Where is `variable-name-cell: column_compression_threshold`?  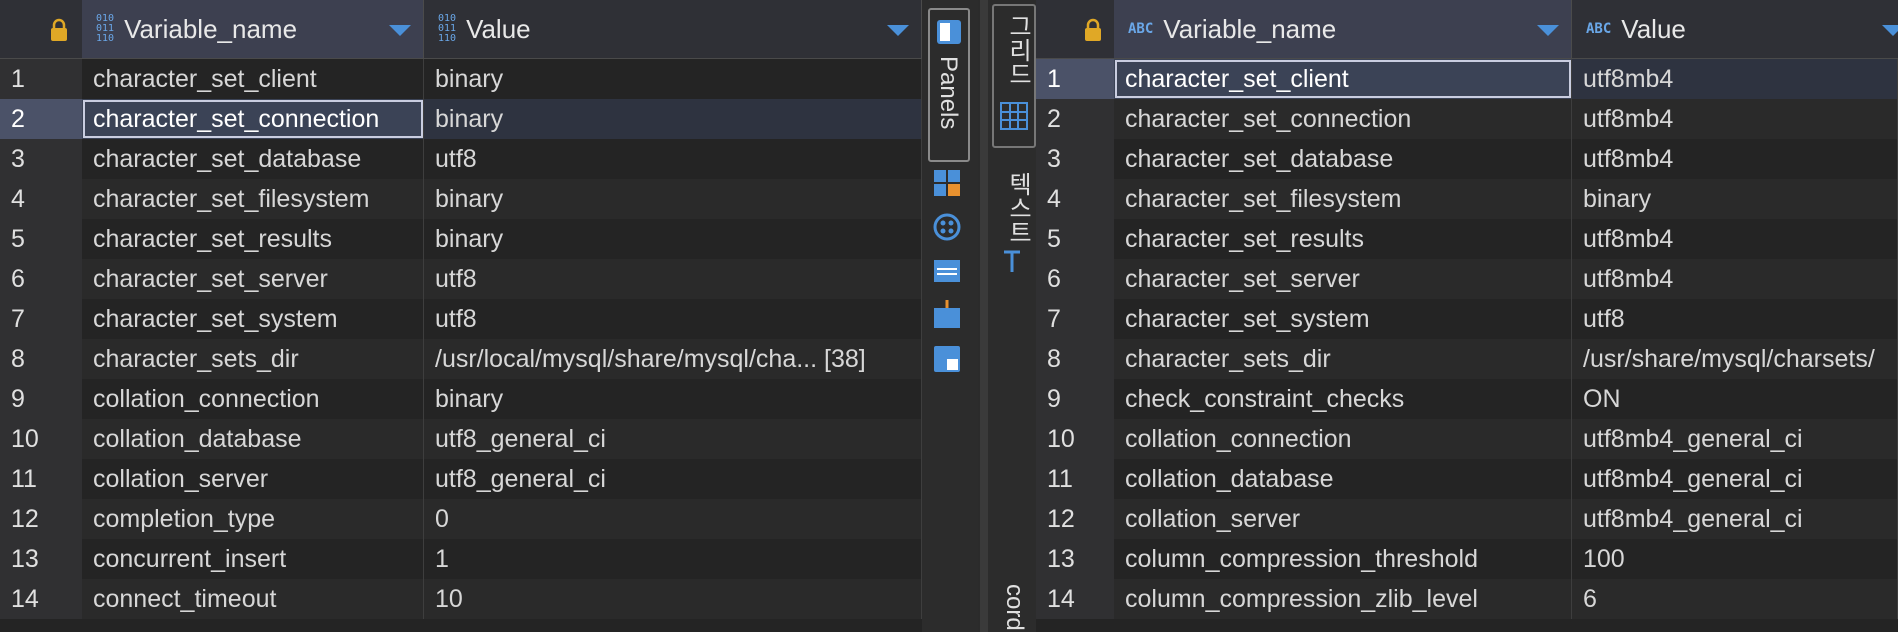 variable-name-cell: column_compression_threshold is located at coordinates (1343, 559).